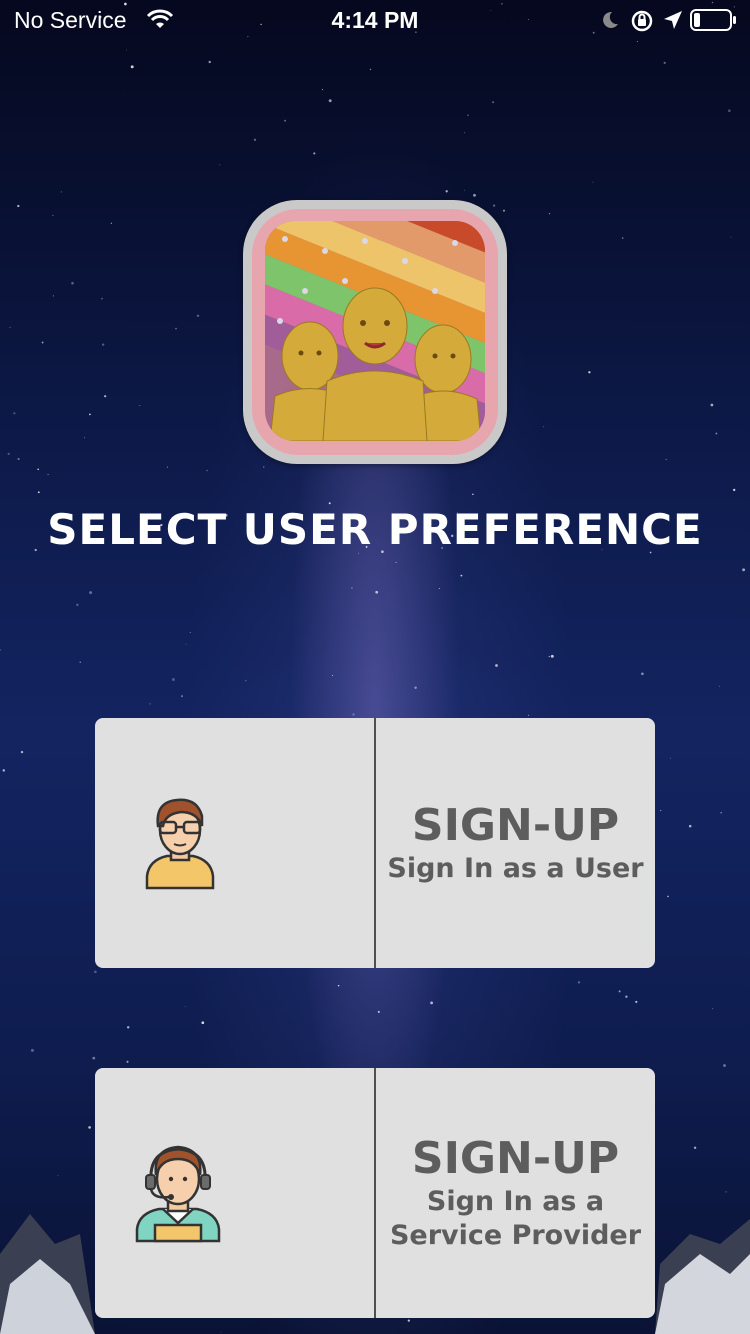  I want to click on sign-up-service-provider-button: SIGN-UP Sign In as a Service Provider, so click(375, 1193).